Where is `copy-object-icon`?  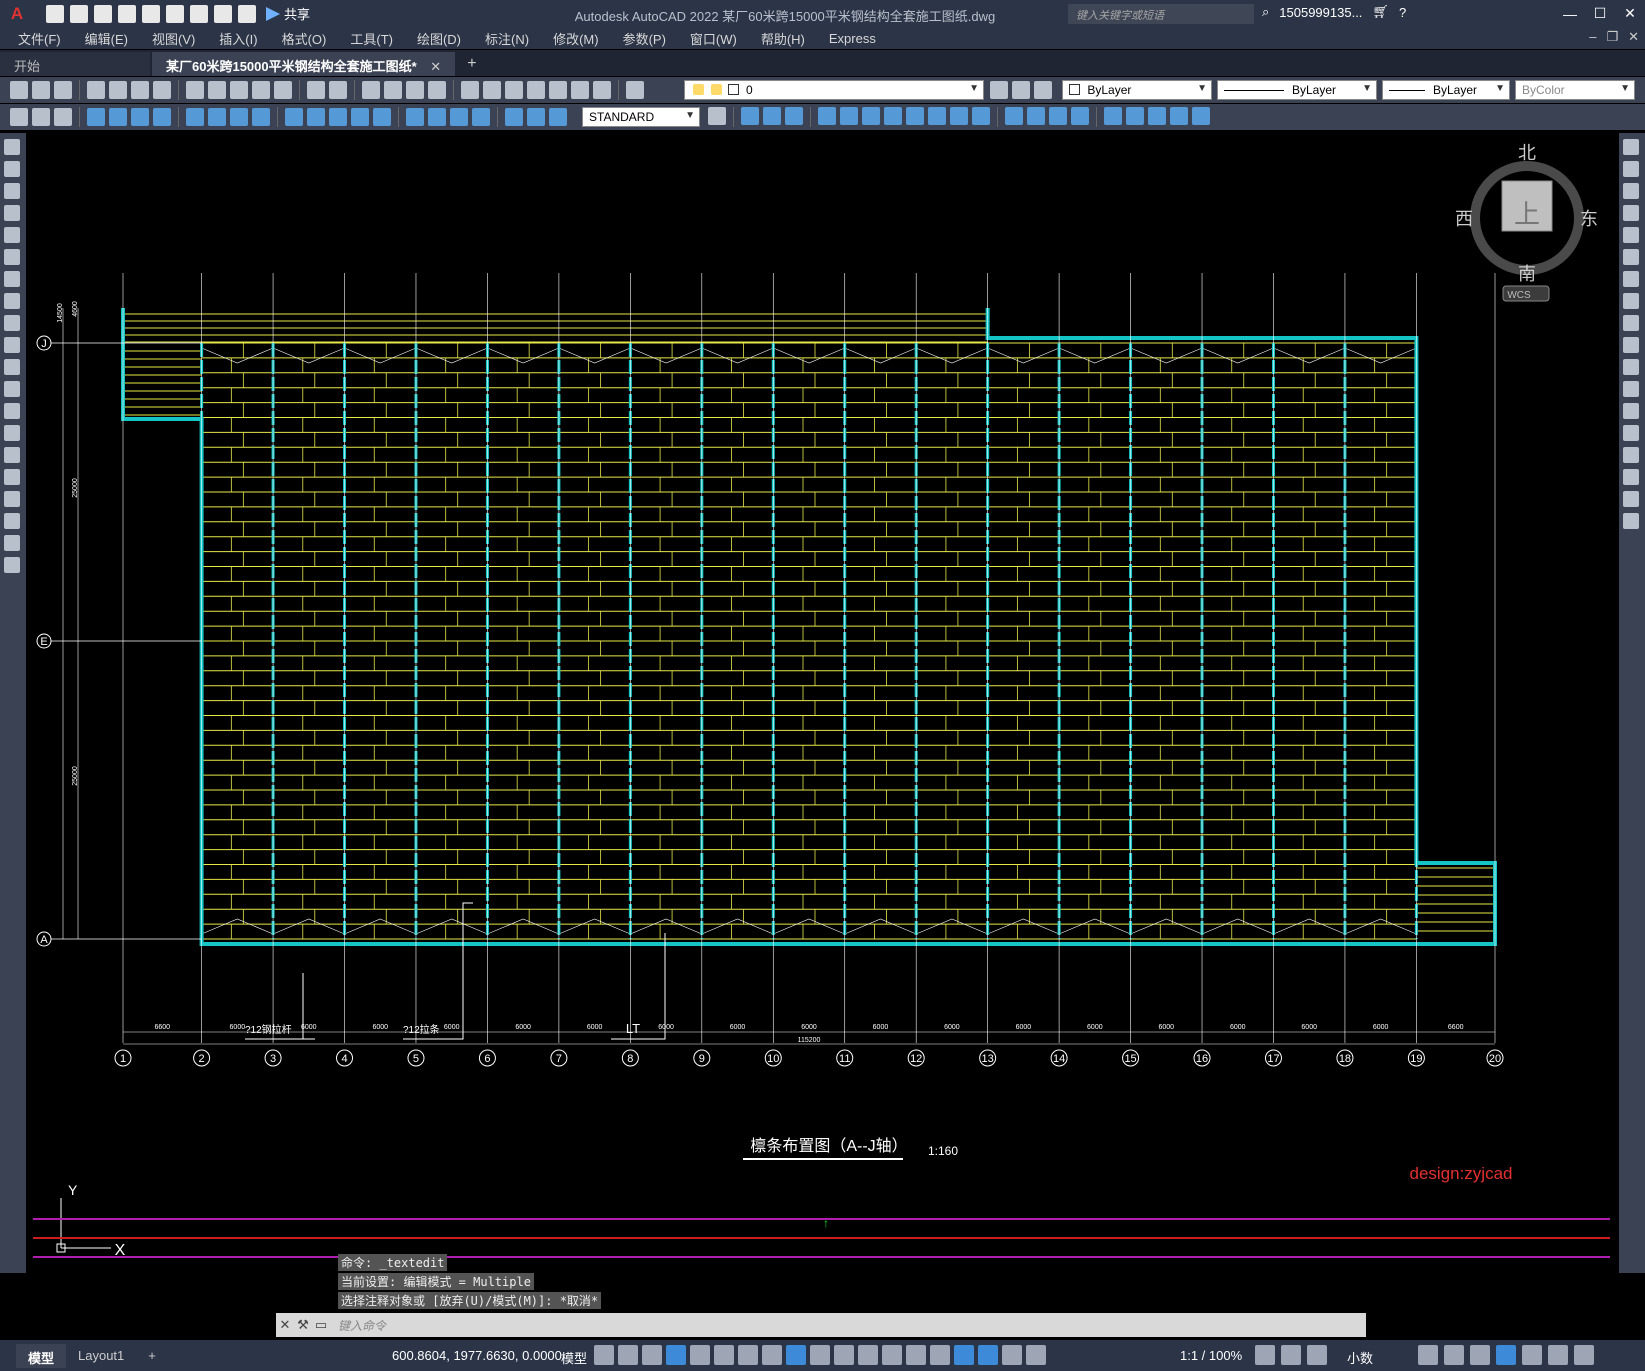
copy-object-icon is located at coordinates (1631, 169).